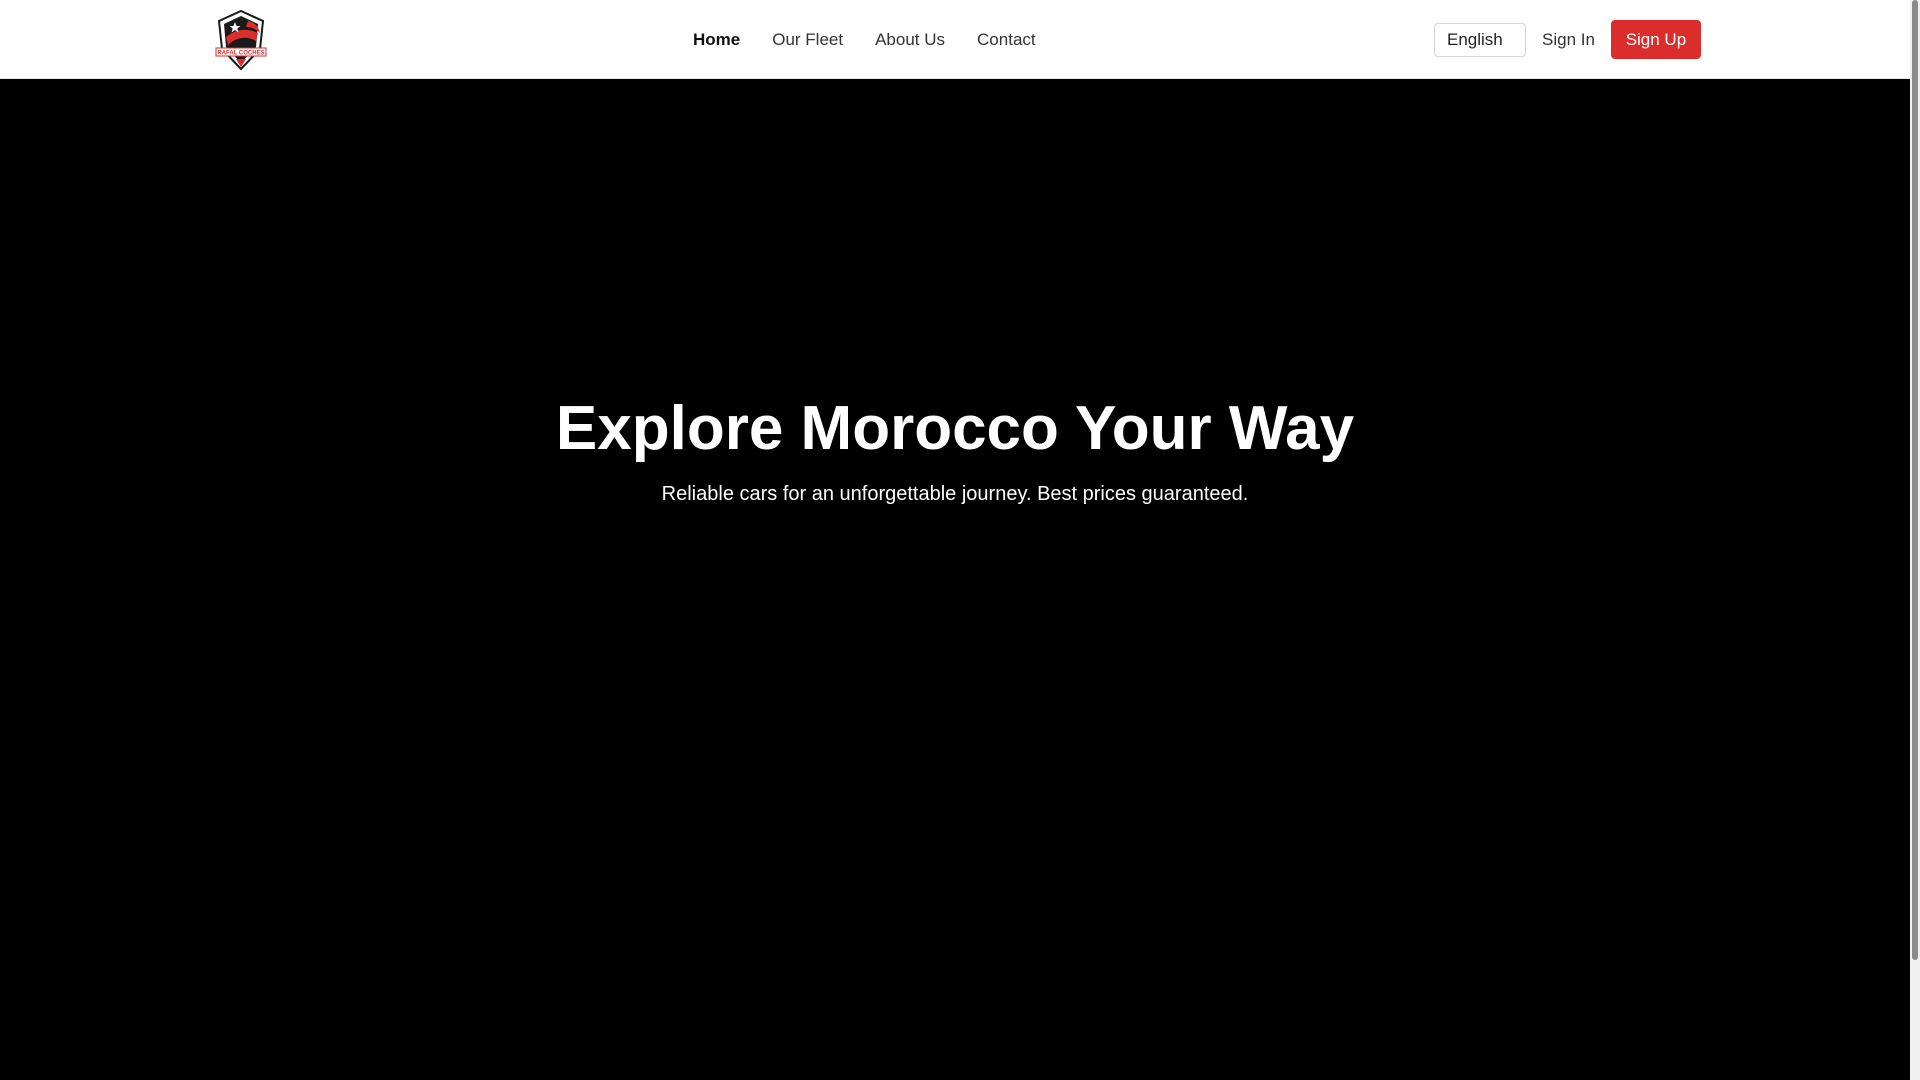  Describe the element at coordinates (1655, 39) in the screenshot. I see `sign-up-button: Sign Up` at that location.